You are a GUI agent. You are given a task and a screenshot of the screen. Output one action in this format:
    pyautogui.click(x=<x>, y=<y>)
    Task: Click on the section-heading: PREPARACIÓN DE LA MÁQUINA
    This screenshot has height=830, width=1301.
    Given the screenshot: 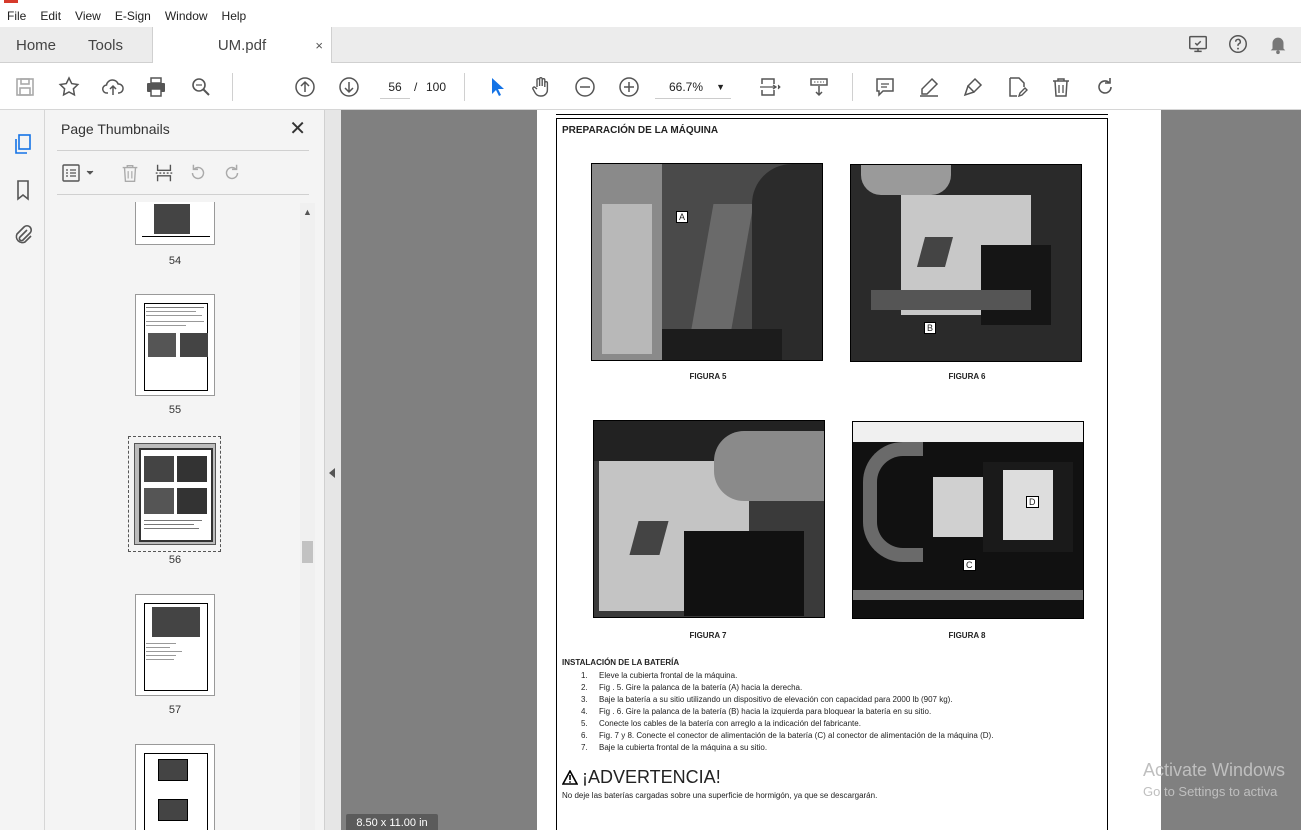 What is the action you would take?
    pyautogui.click(x=640, y=130)
    